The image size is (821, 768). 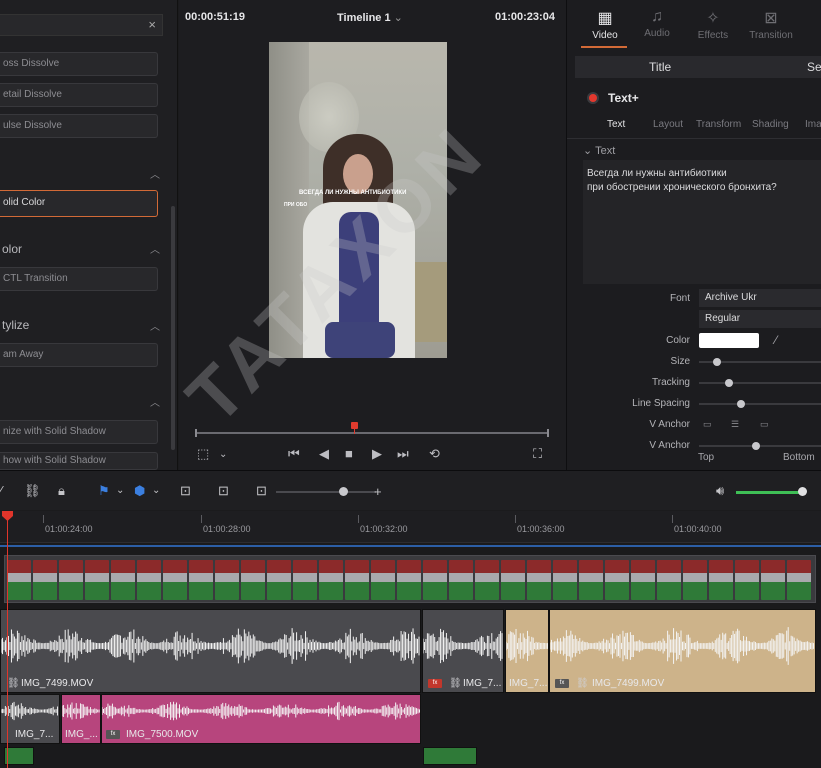 What do you see at coordinates (434, 454) in the screenshot?
I see `loop-icon: ⟲` at bounding box center [434, 454].